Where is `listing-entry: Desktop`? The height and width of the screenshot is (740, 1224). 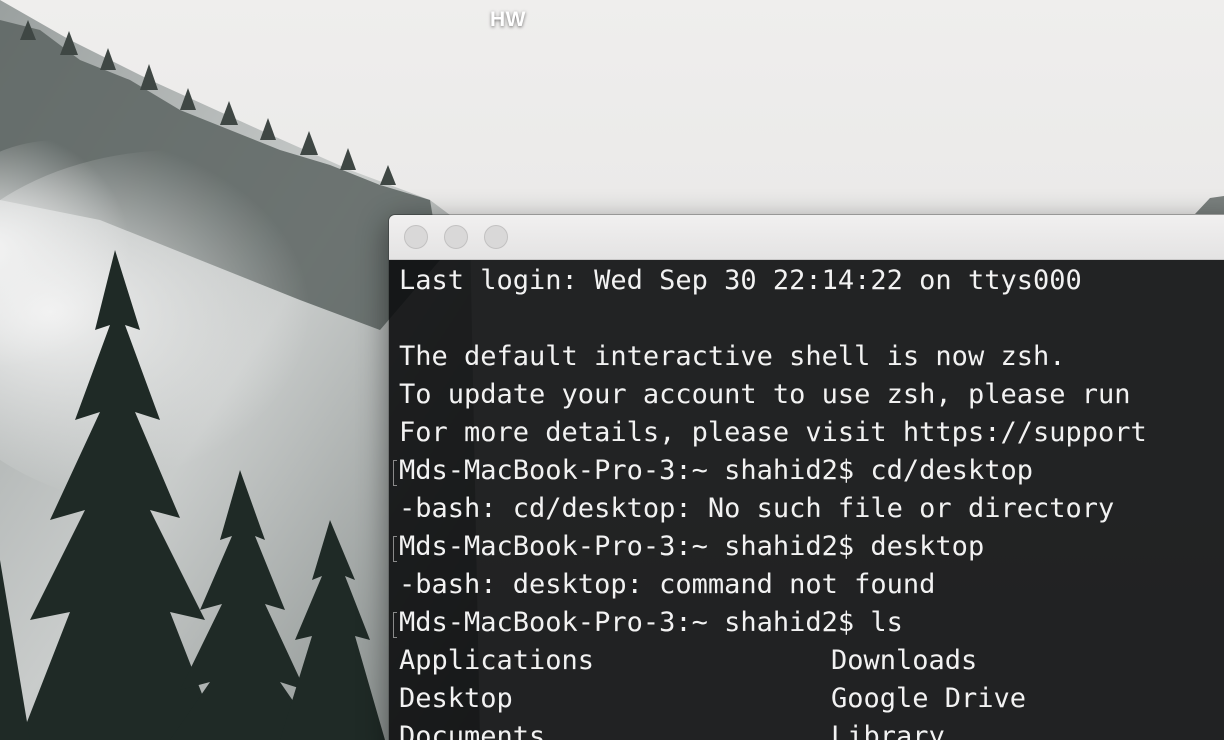
listing-entry: Desktop is located at coordinates (456, 698).